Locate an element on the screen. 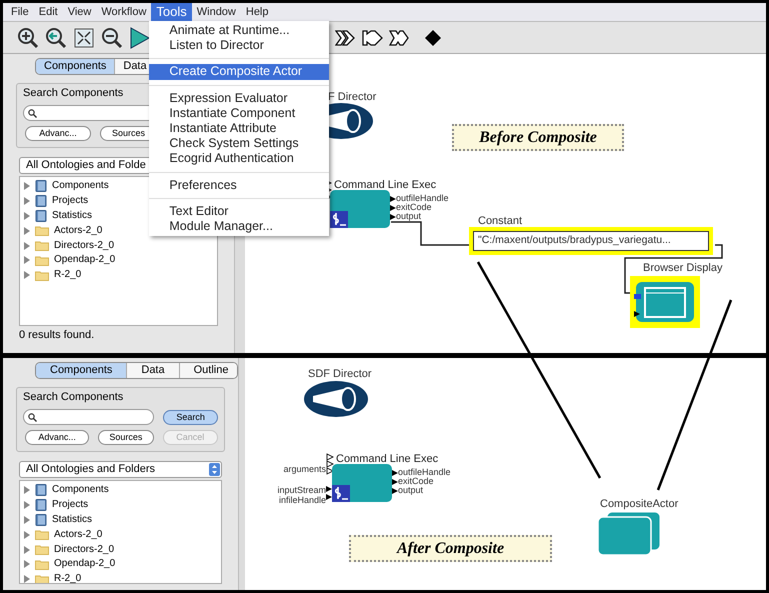 This screenshot has width=769, height=593. port-label: infileHandle is located at coordinates (302, 500).